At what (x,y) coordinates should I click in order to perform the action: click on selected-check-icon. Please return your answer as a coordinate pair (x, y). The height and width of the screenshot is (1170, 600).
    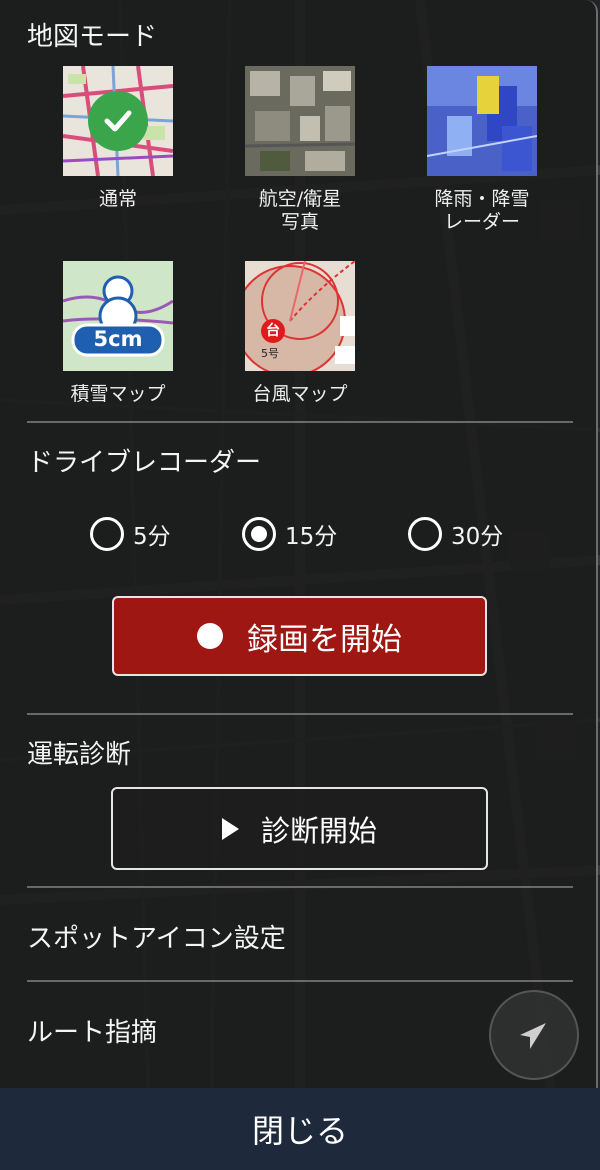
    Looking at the image, I should click on (118, 121).